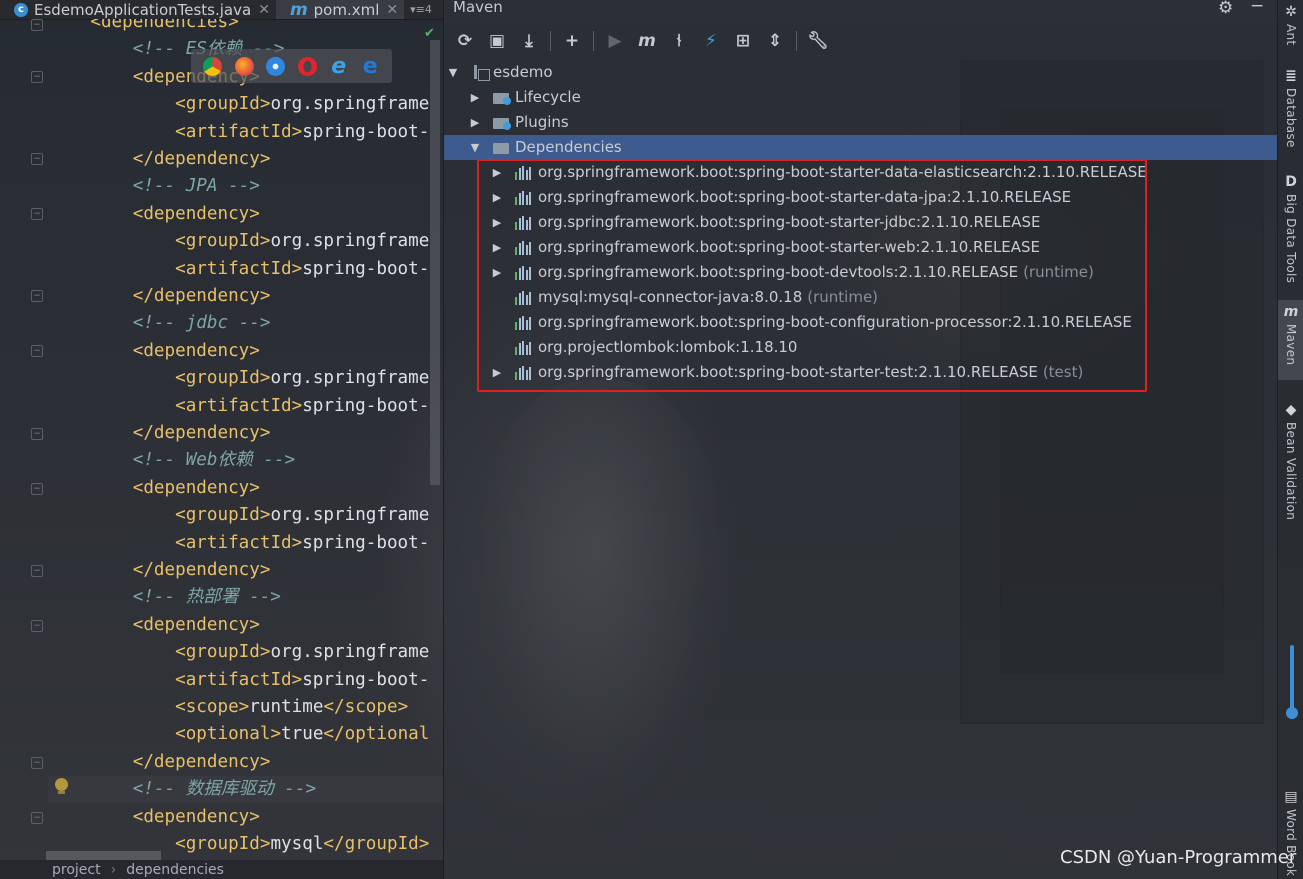 This screenshot has height=879, width=1303. Describe the element at coordinates (1290, 340) in the screenshot. I see `sidebar-item-maven: m Maven` at that location.